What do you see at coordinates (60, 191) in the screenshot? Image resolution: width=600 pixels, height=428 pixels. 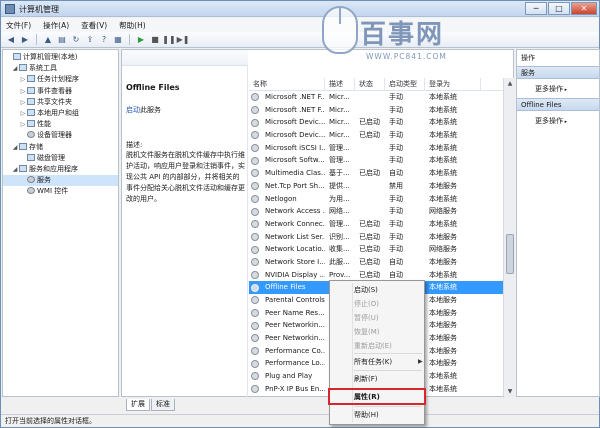 I see `tree-node: WMI 控件` at bounding box center [60, 191].